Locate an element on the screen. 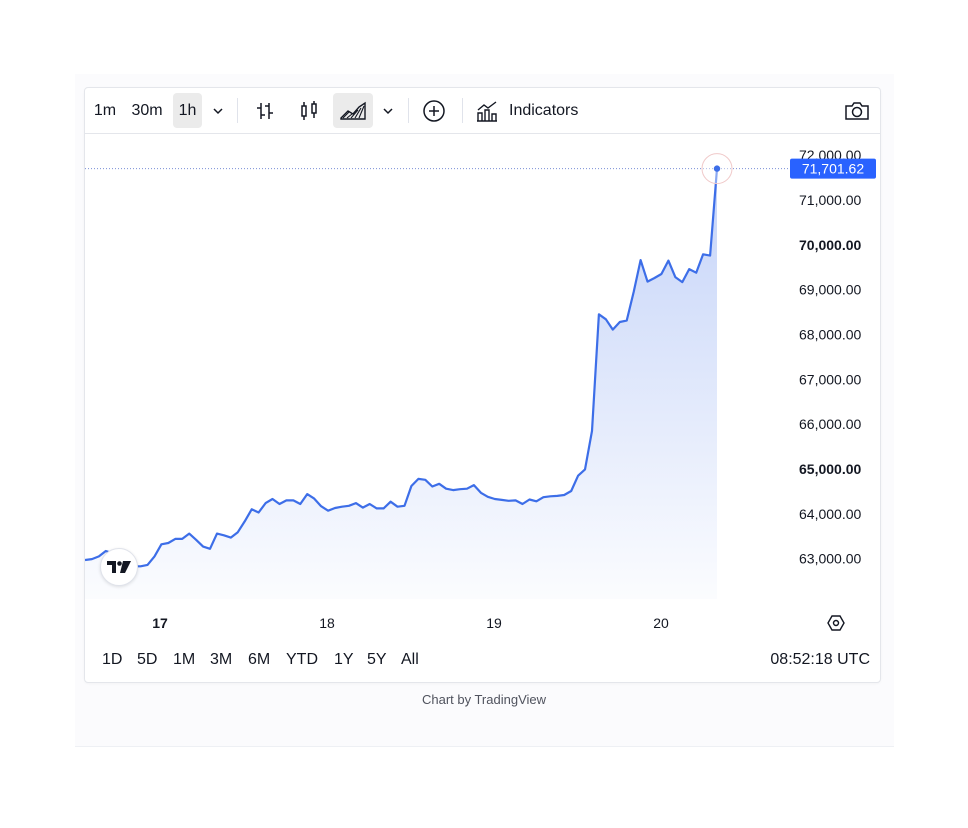 The width and height of the screenshot is (968, 828). range-1d-button: 1D is located at coordinates (112, 660).